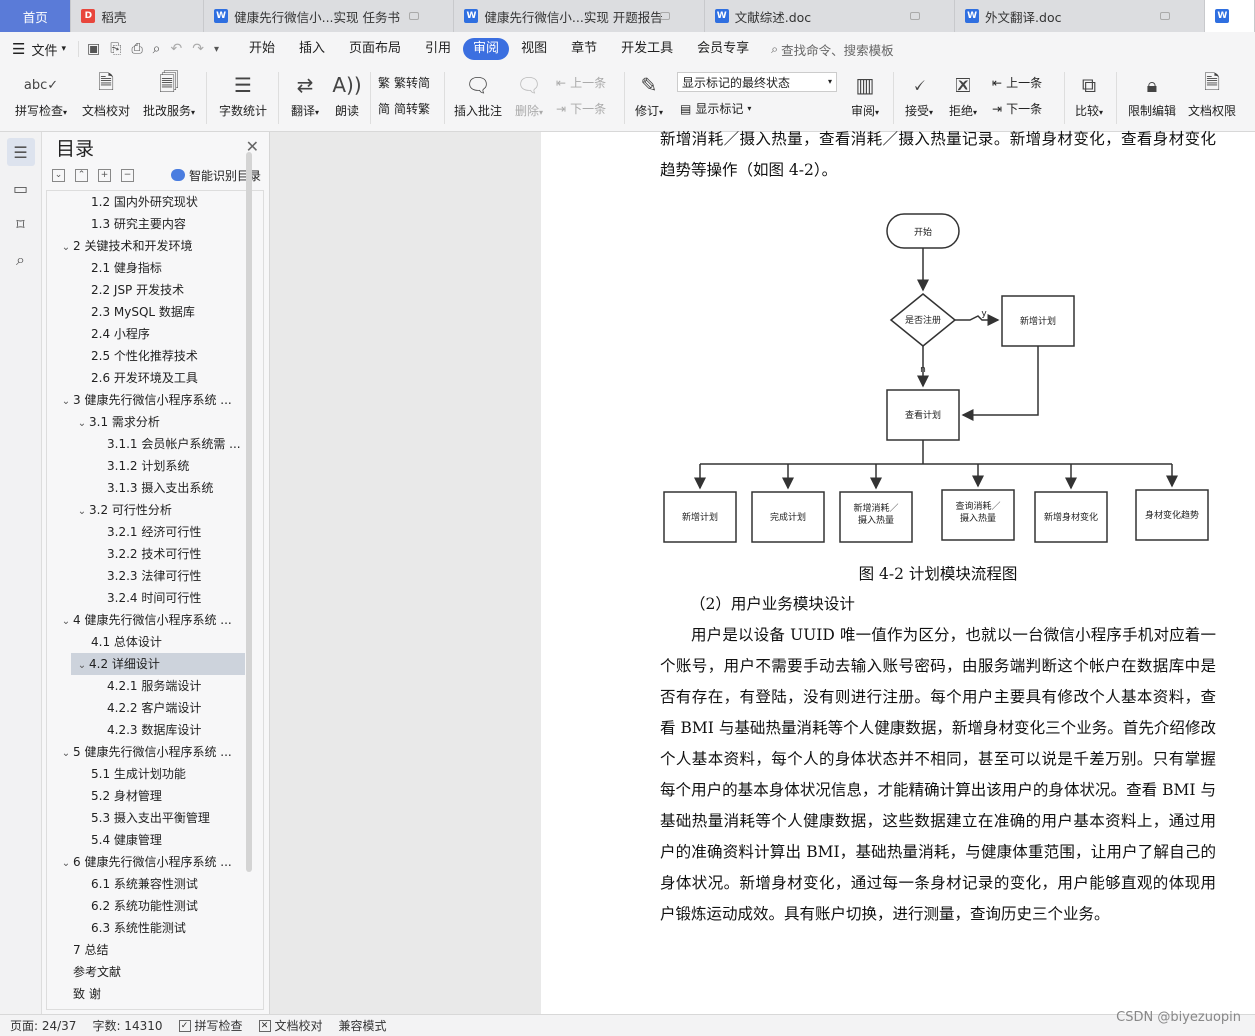  I want to click on prev-comment-button: ⇤ 上一条, so click(581, 82).